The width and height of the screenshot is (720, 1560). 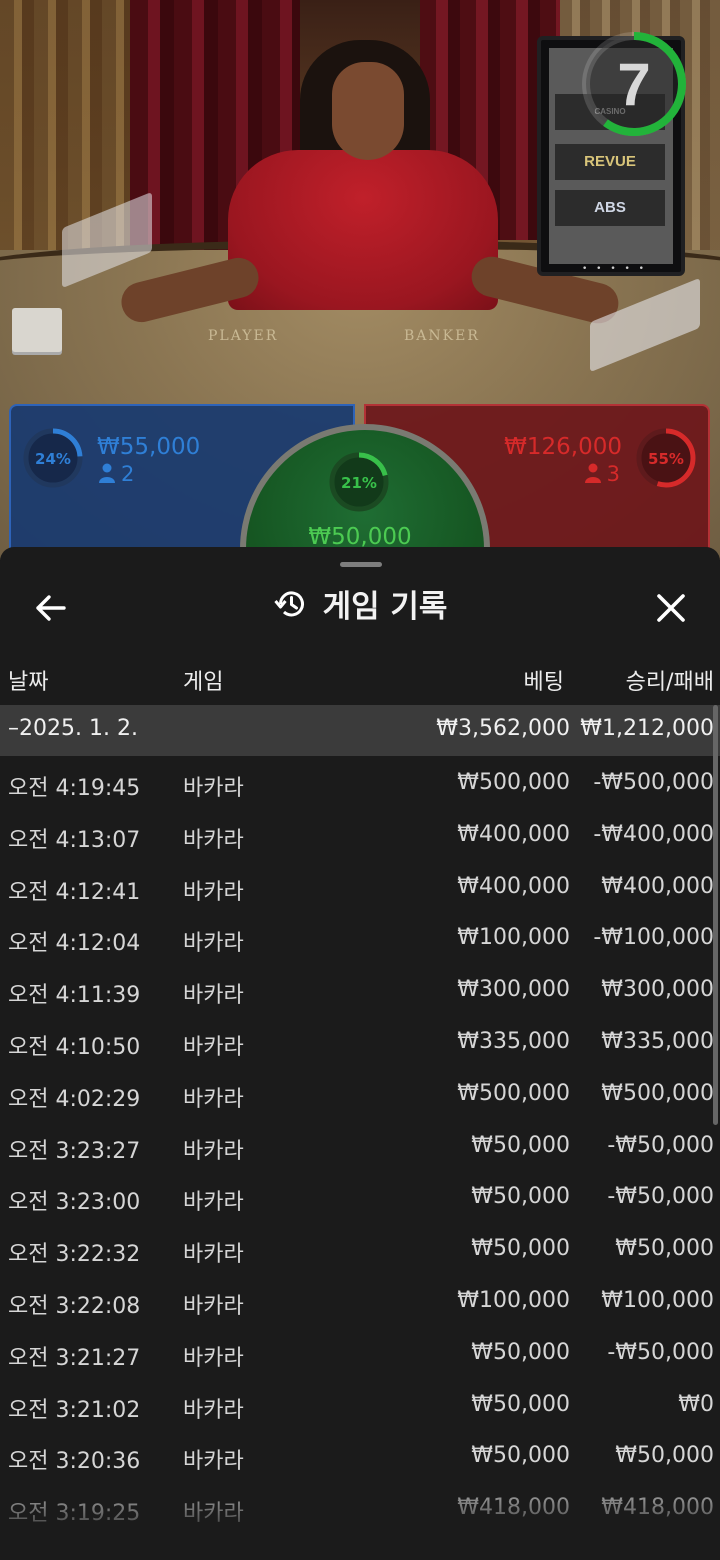 What do you see at coordinates (73, 728) in the screenshot?
I see `summary-date: –2025. 1. 2.` at bounding box center [73, 728].